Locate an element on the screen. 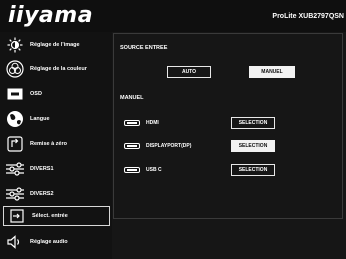 The image size is (346, 259). sidebar-item-picture-adjust: Réglage de l'image is located at coordinates (56, 44).